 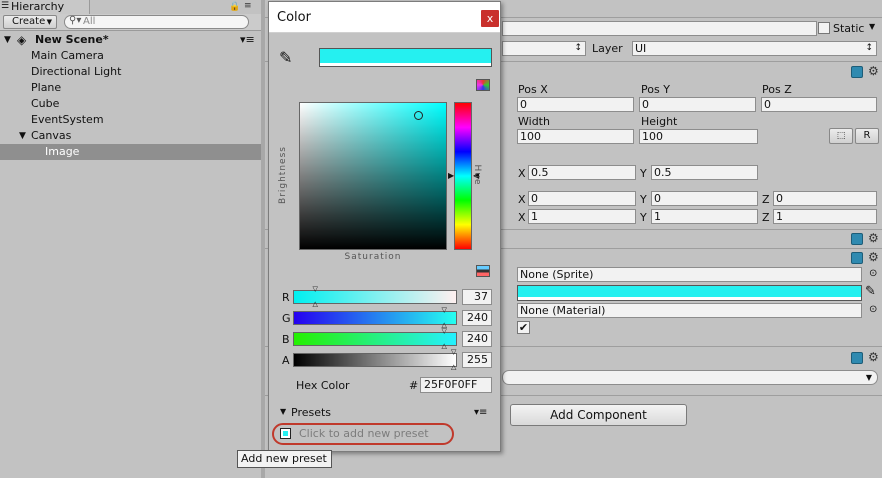 What do you see at coordinates (456, 385) in the screenshot?
I see `hex-value-field: 25F0F0FF` at bounding box center [456, 385].